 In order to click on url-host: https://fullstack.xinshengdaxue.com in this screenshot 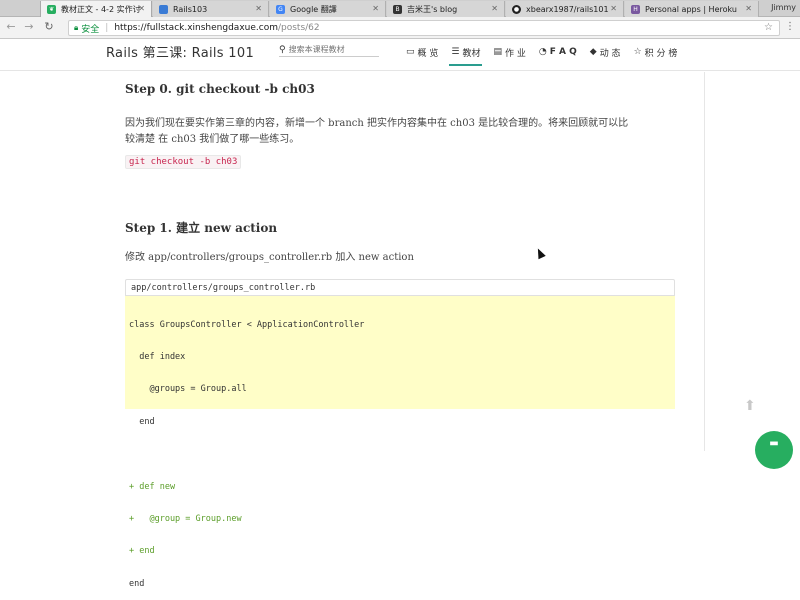, I will do `click(196, 28)`.